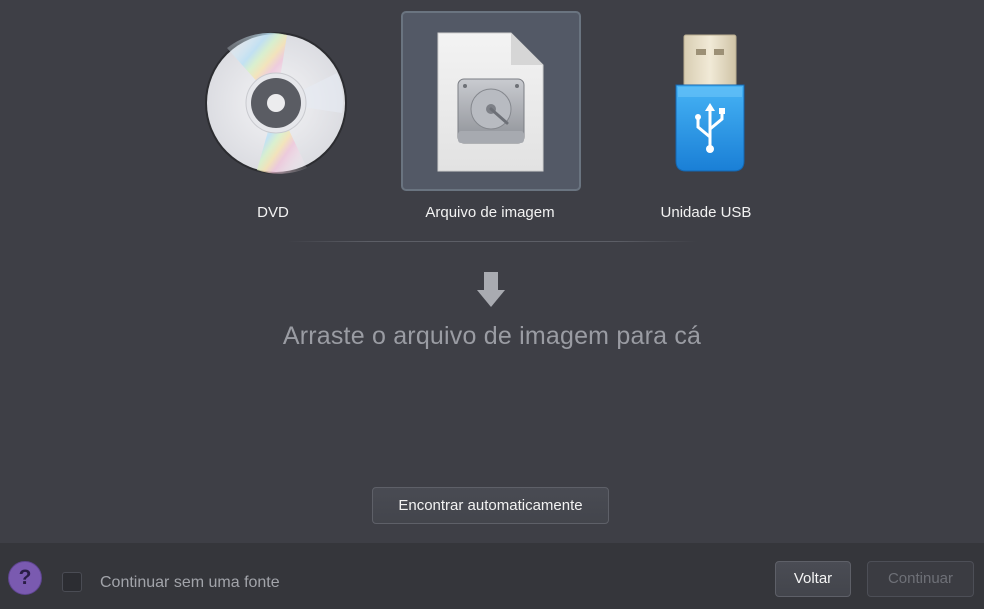  Describe the element at coordinates (492, 336) in the screenshot. I see `drop-zone-hint: Arraste o arquivo de imagem para cá` at that location.